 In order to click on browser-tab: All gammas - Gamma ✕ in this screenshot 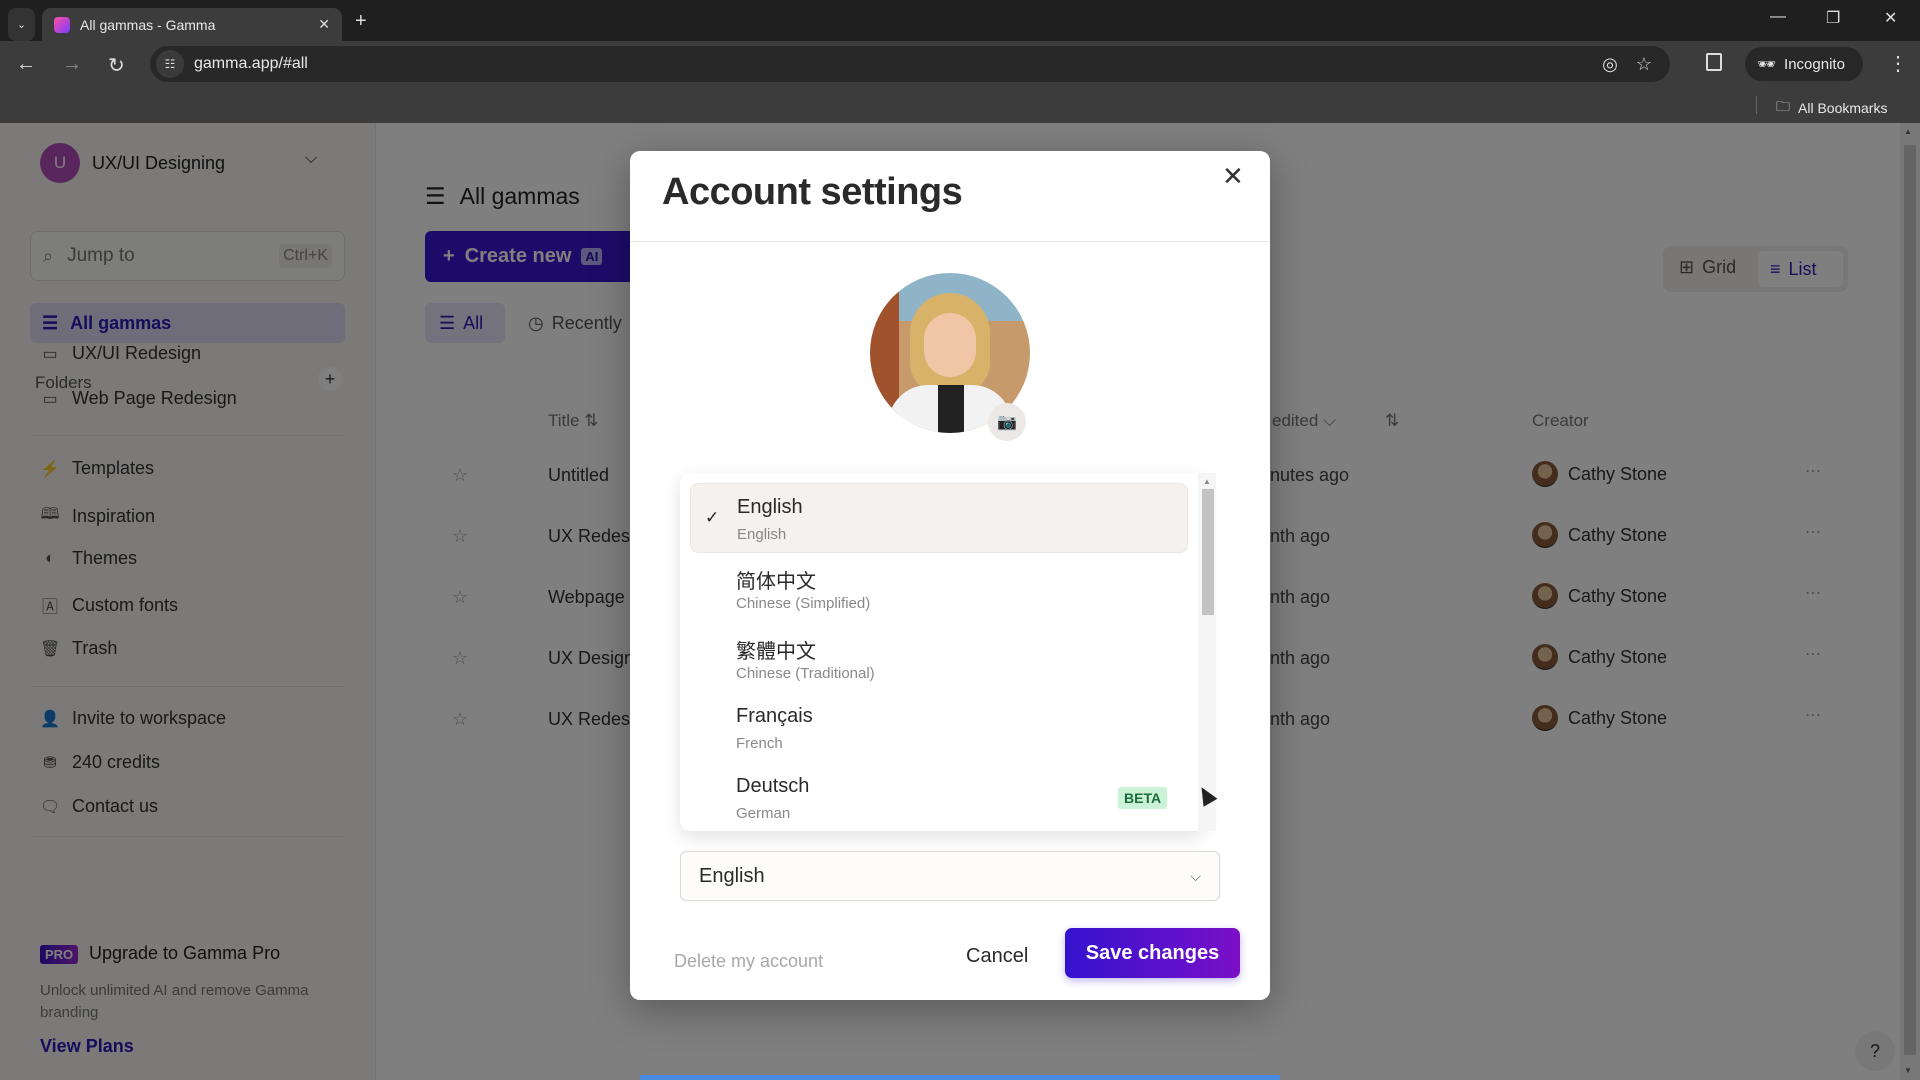, I will do `click(192, 24)`.